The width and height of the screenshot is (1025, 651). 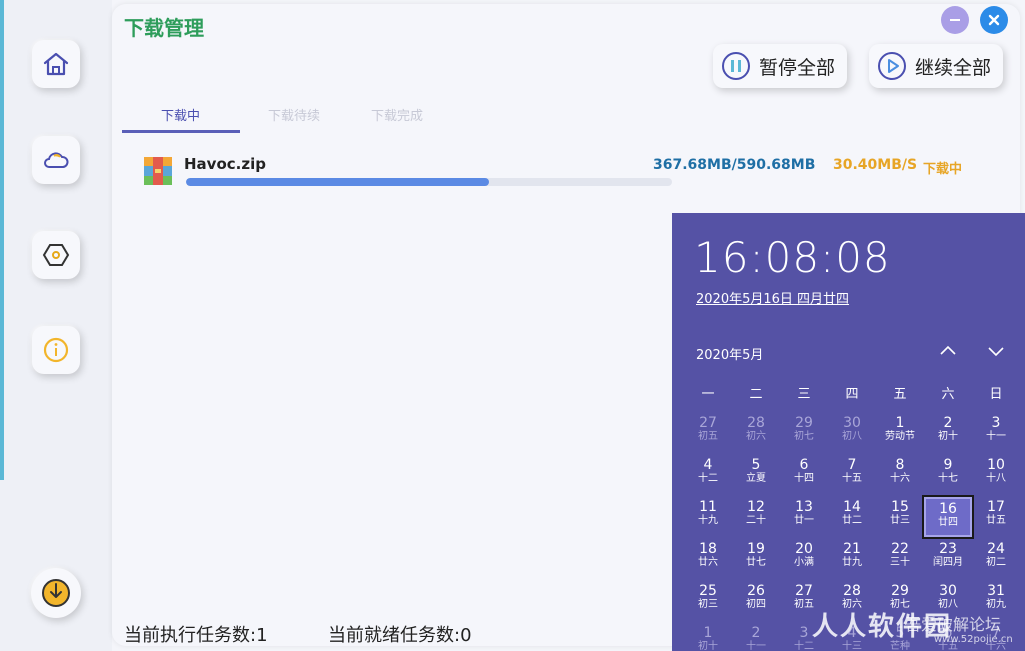 I want to click on zip-archive-icon, so click(x=158, y=171).